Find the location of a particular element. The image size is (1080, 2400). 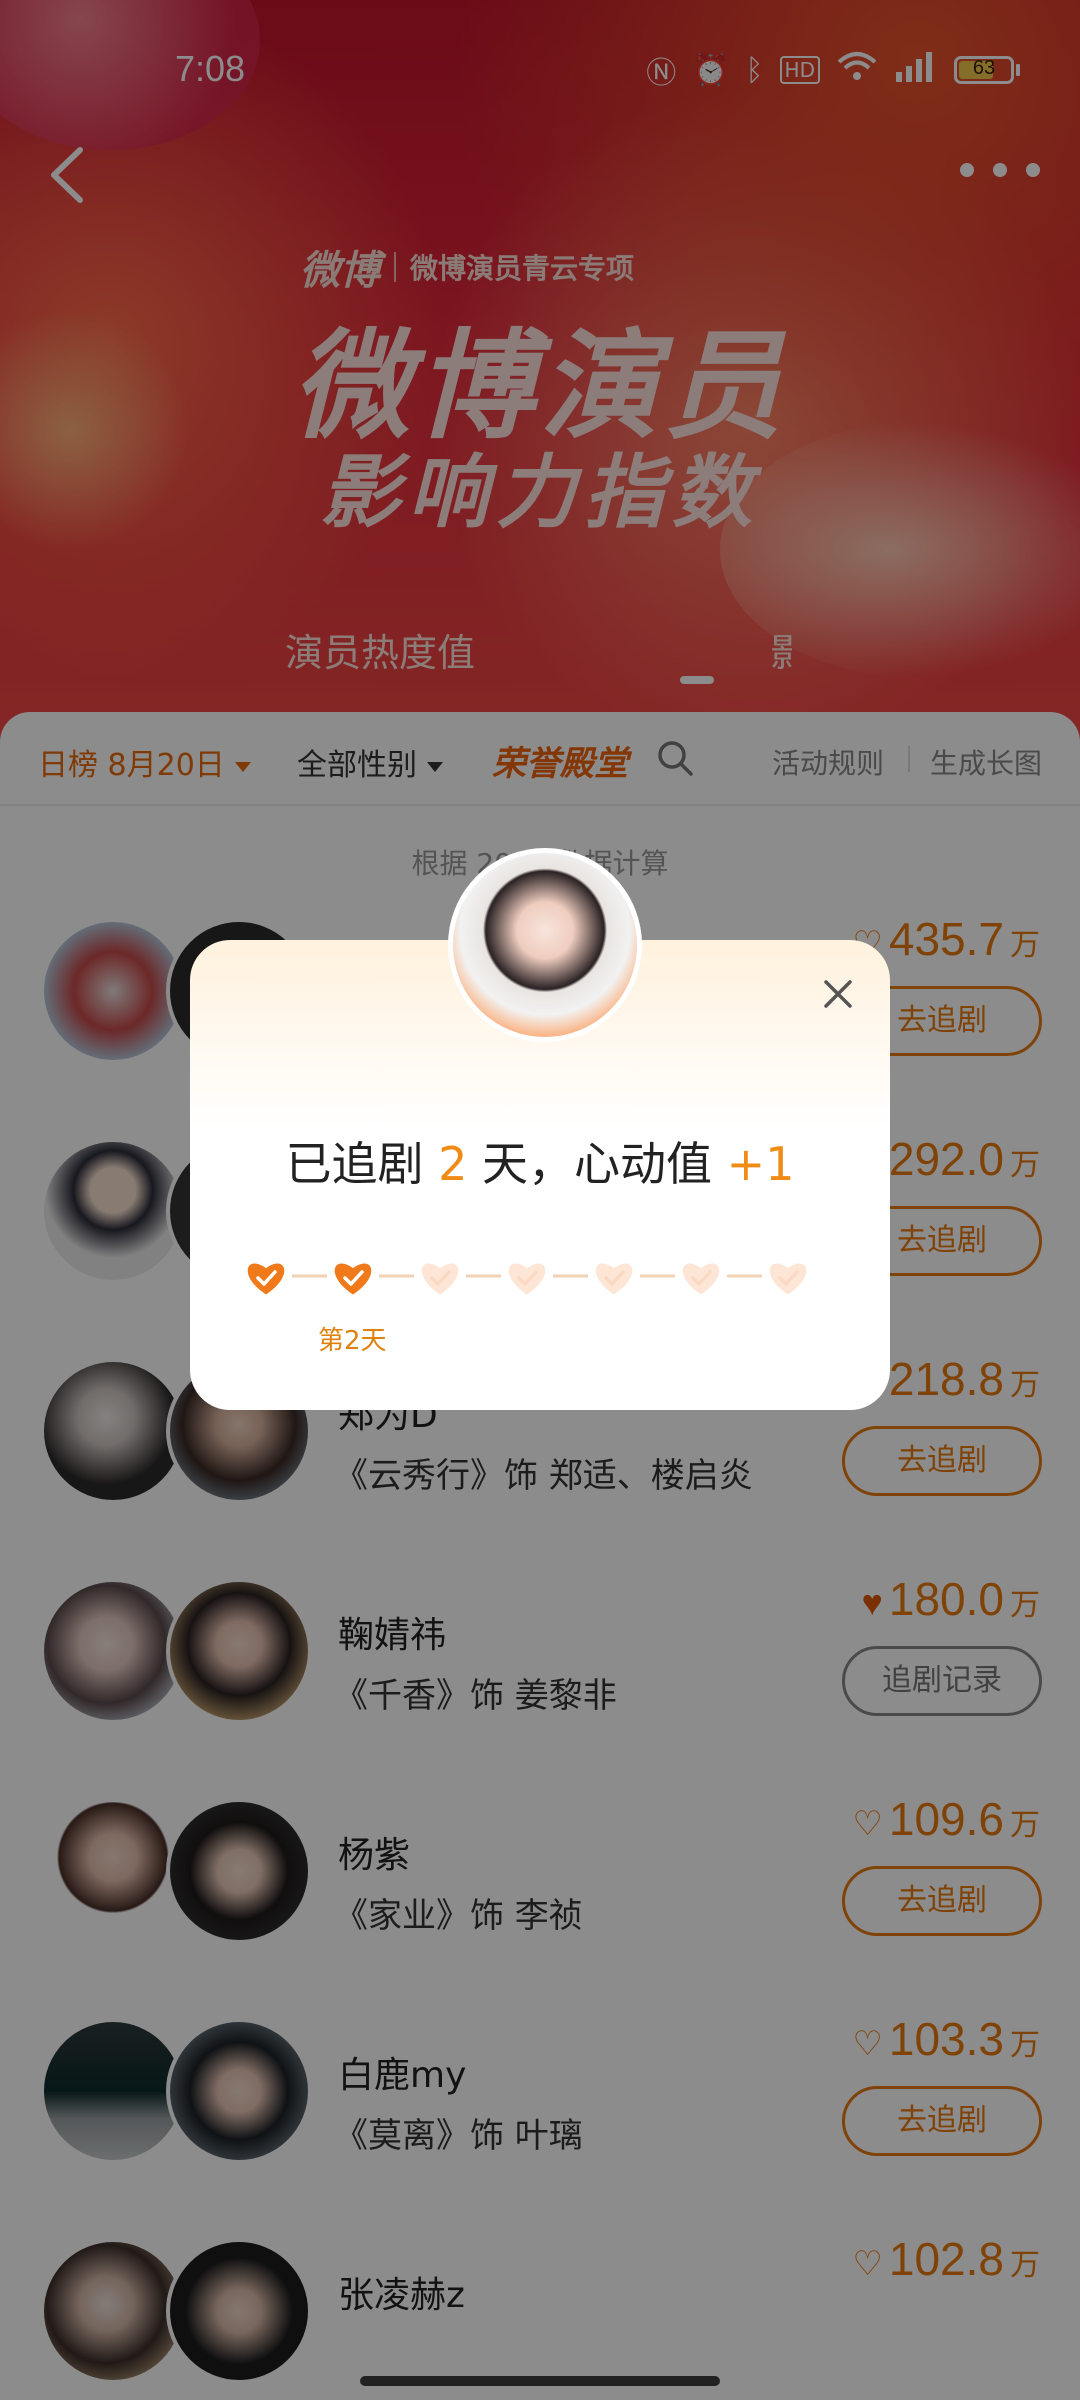

check-in-progress is located at coordinates (527, 1279).